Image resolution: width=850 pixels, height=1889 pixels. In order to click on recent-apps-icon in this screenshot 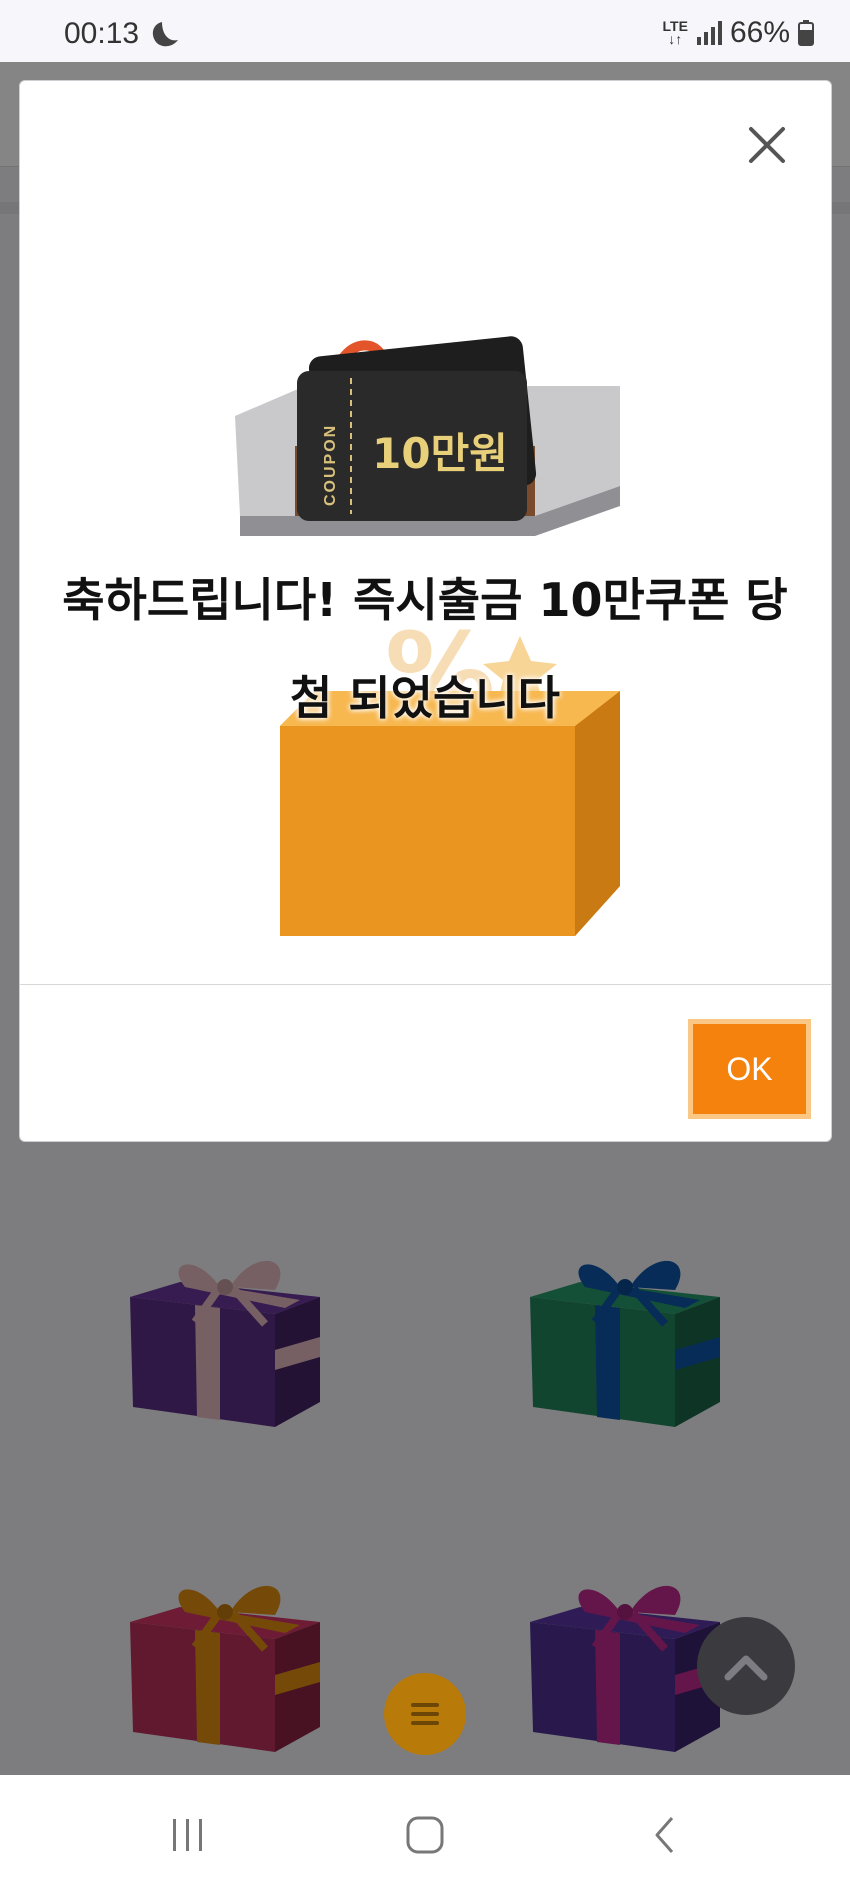, I will do `click(187, 1835)`.